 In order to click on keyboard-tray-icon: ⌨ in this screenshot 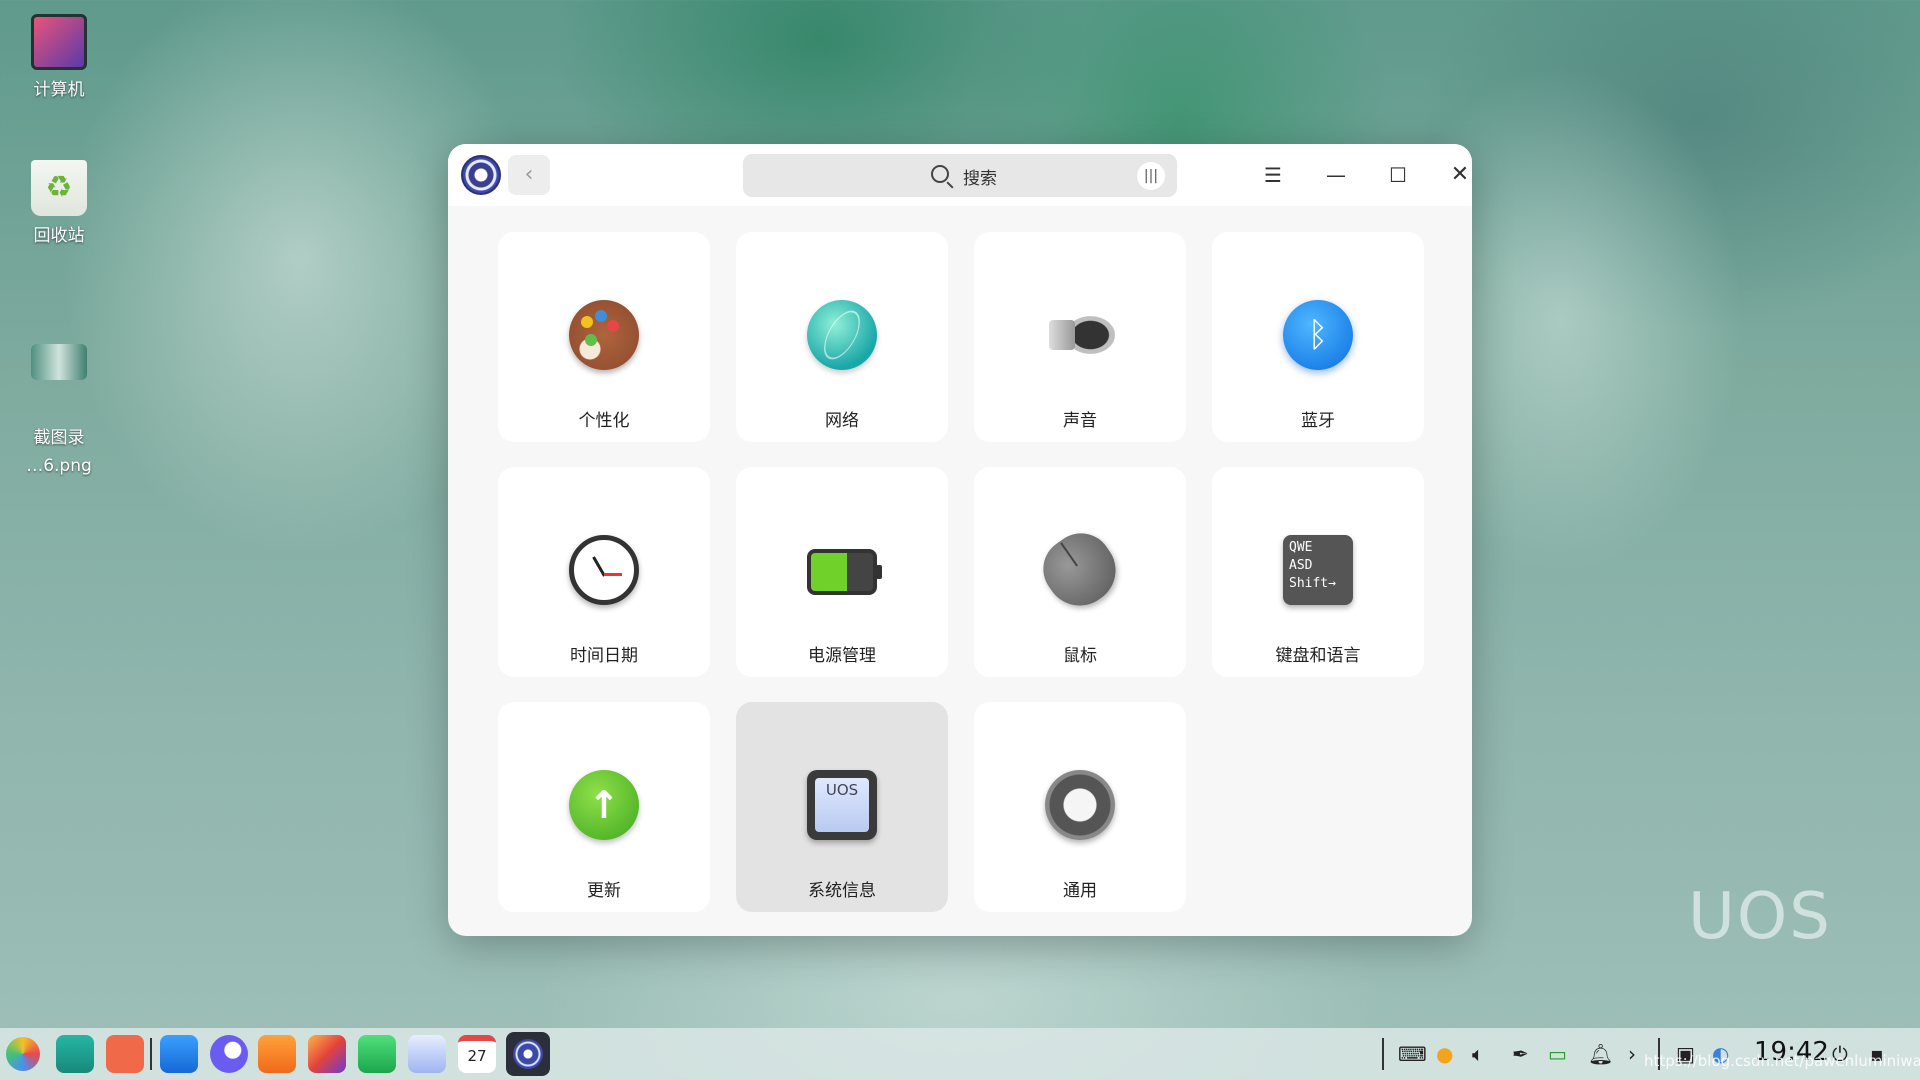, I will do `click(1412, 1054)`.